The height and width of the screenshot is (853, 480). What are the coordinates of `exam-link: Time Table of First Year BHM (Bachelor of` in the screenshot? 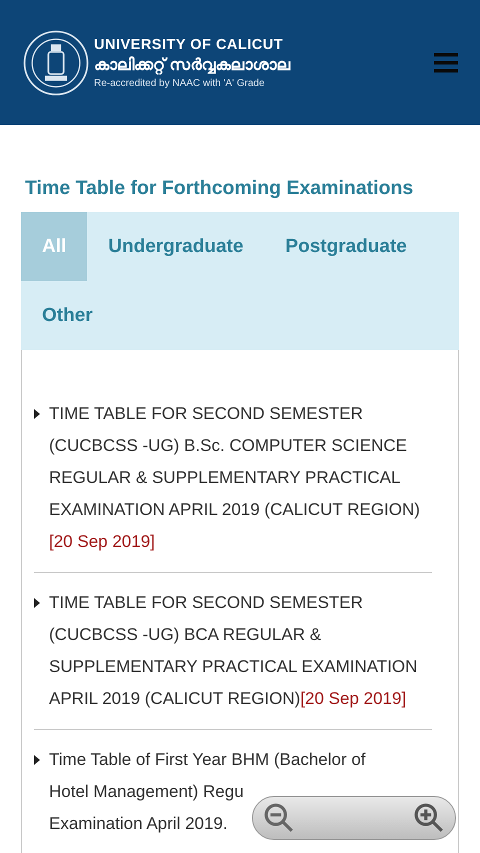 It's located at (207, 760).